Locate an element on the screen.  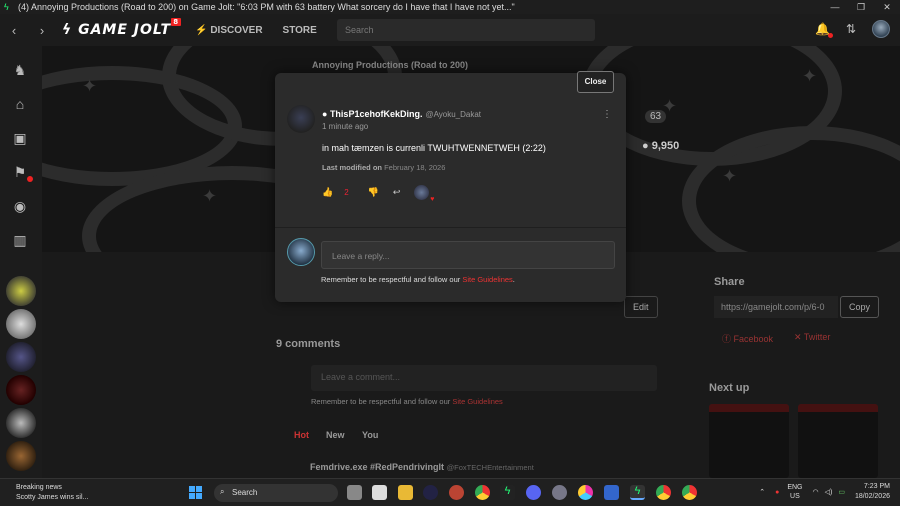
maximize-button: ❐ is located at coordinates (861, 7).